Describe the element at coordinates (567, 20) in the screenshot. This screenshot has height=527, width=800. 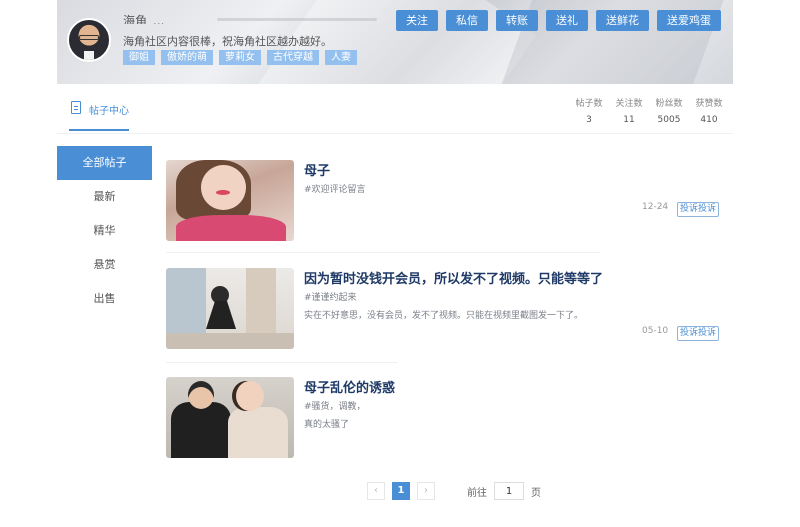
I see `gift-button: 送礼` at that location.